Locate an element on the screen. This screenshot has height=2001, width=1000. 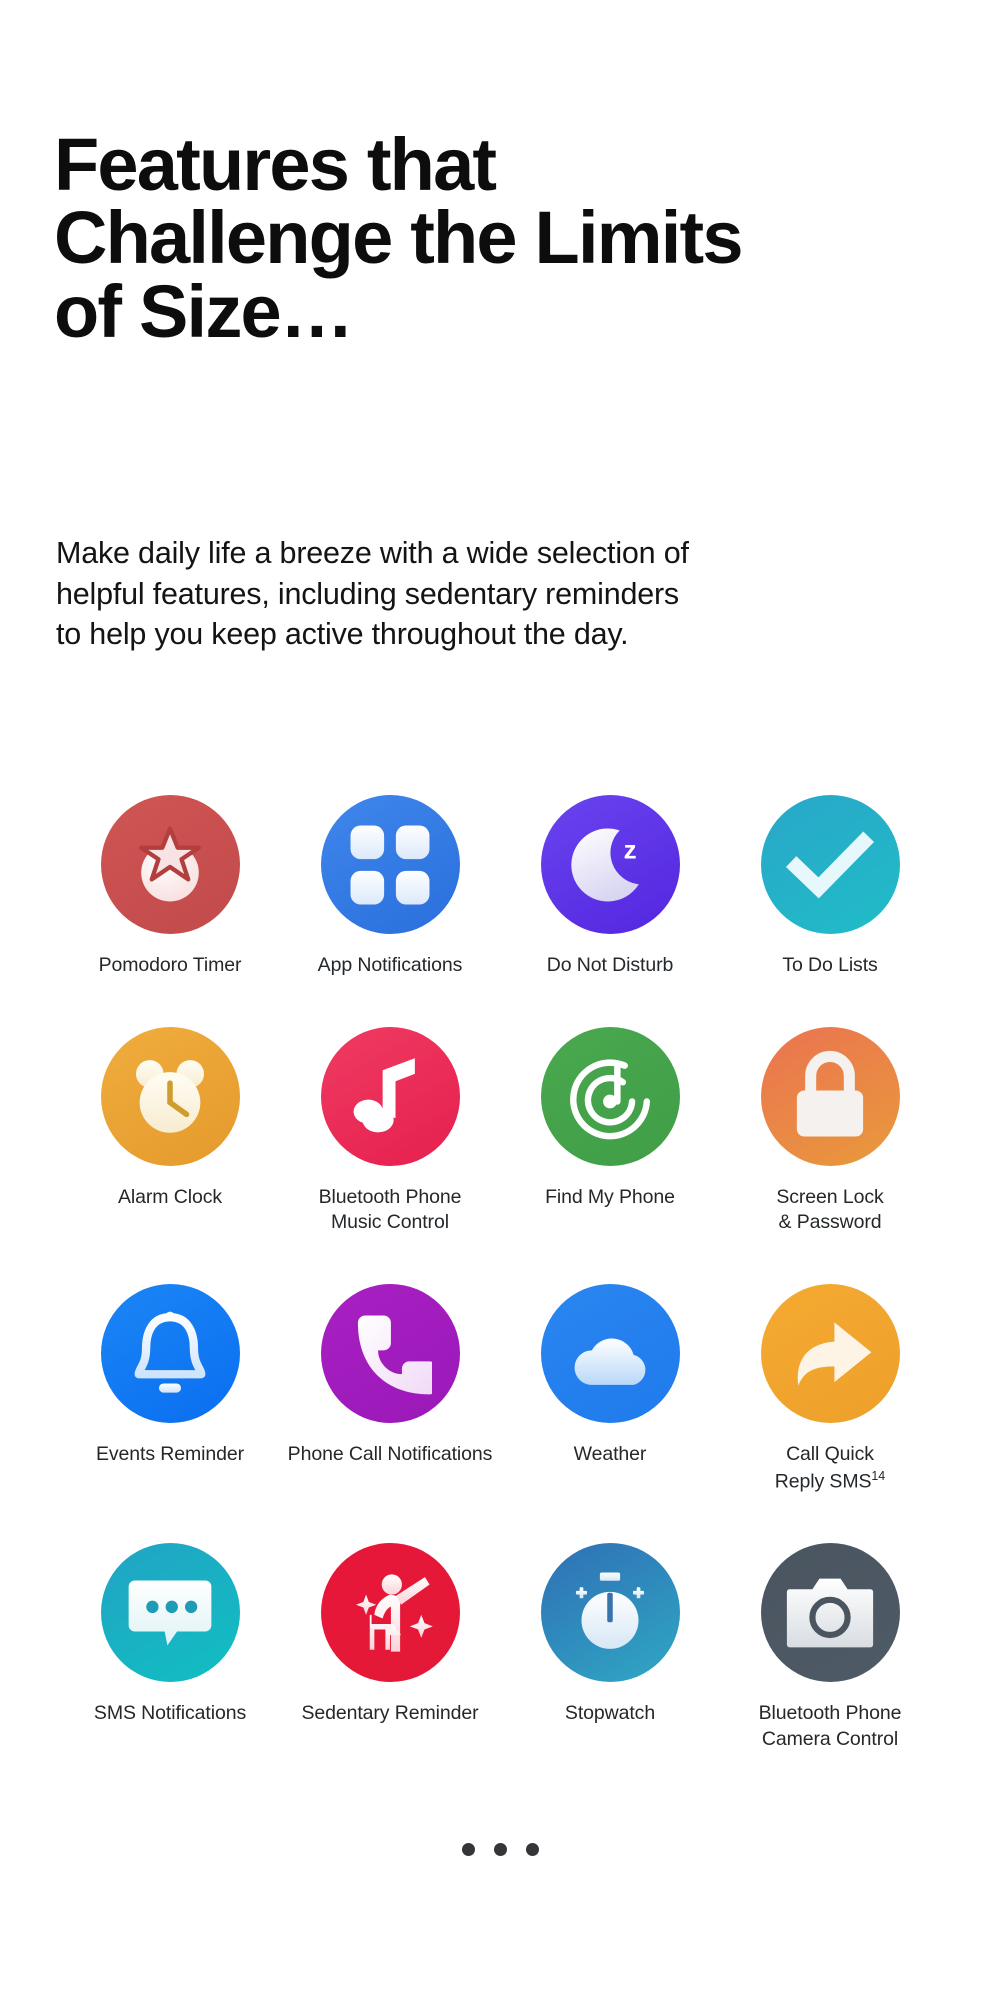
feature-item: Phone Call Notifications is located at coordinates (390, 1389).